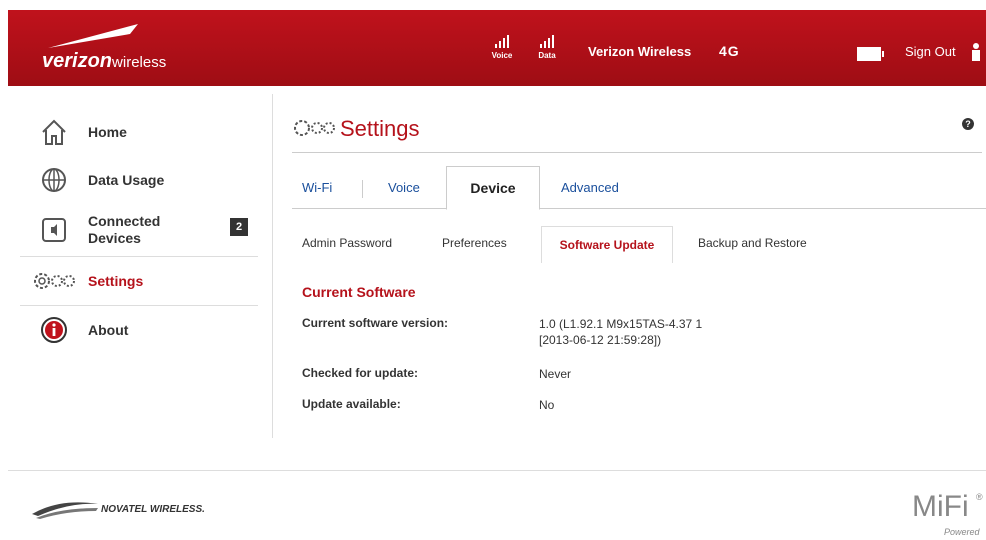 This screenshot has width=986, height=540. Describe the element at coordinates (375, 323) in the screenshot. I see `software-version-label: Current software version:` at that location.